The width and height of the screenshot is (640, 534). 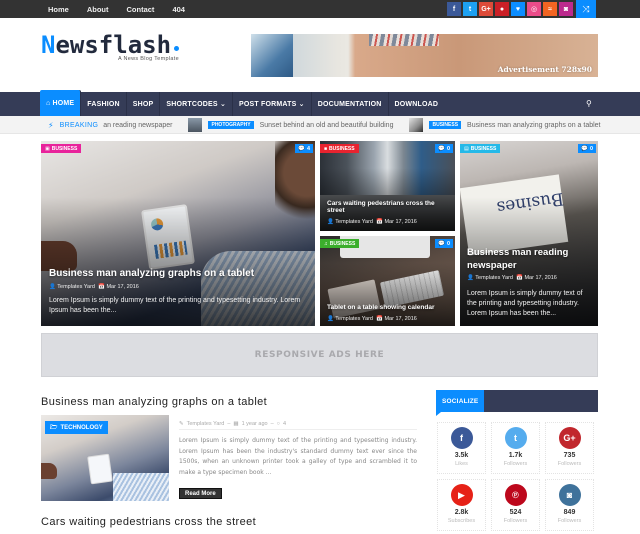 What do you see at coordinates (461, 448) in the screenshot?
I see `social-counter-facebook: f 3.5k Likes` at bounding box center [461, 448].